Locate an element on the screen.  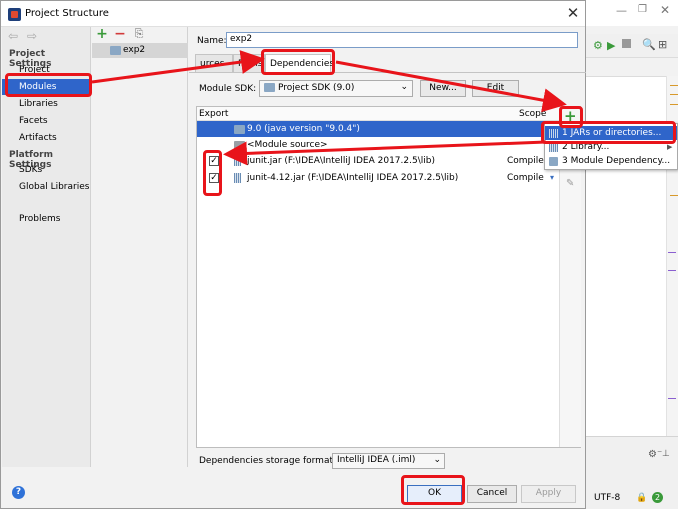
annotation-highlight-jars is located at coordinates (608, 132).